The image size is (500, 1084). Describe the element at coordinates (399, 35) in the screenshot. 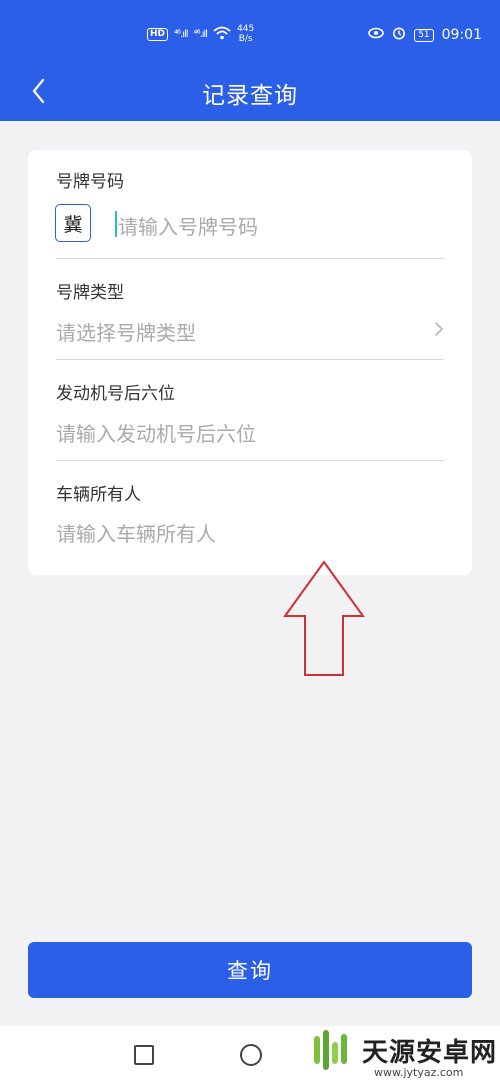

I see `alarm-icon` at that location.